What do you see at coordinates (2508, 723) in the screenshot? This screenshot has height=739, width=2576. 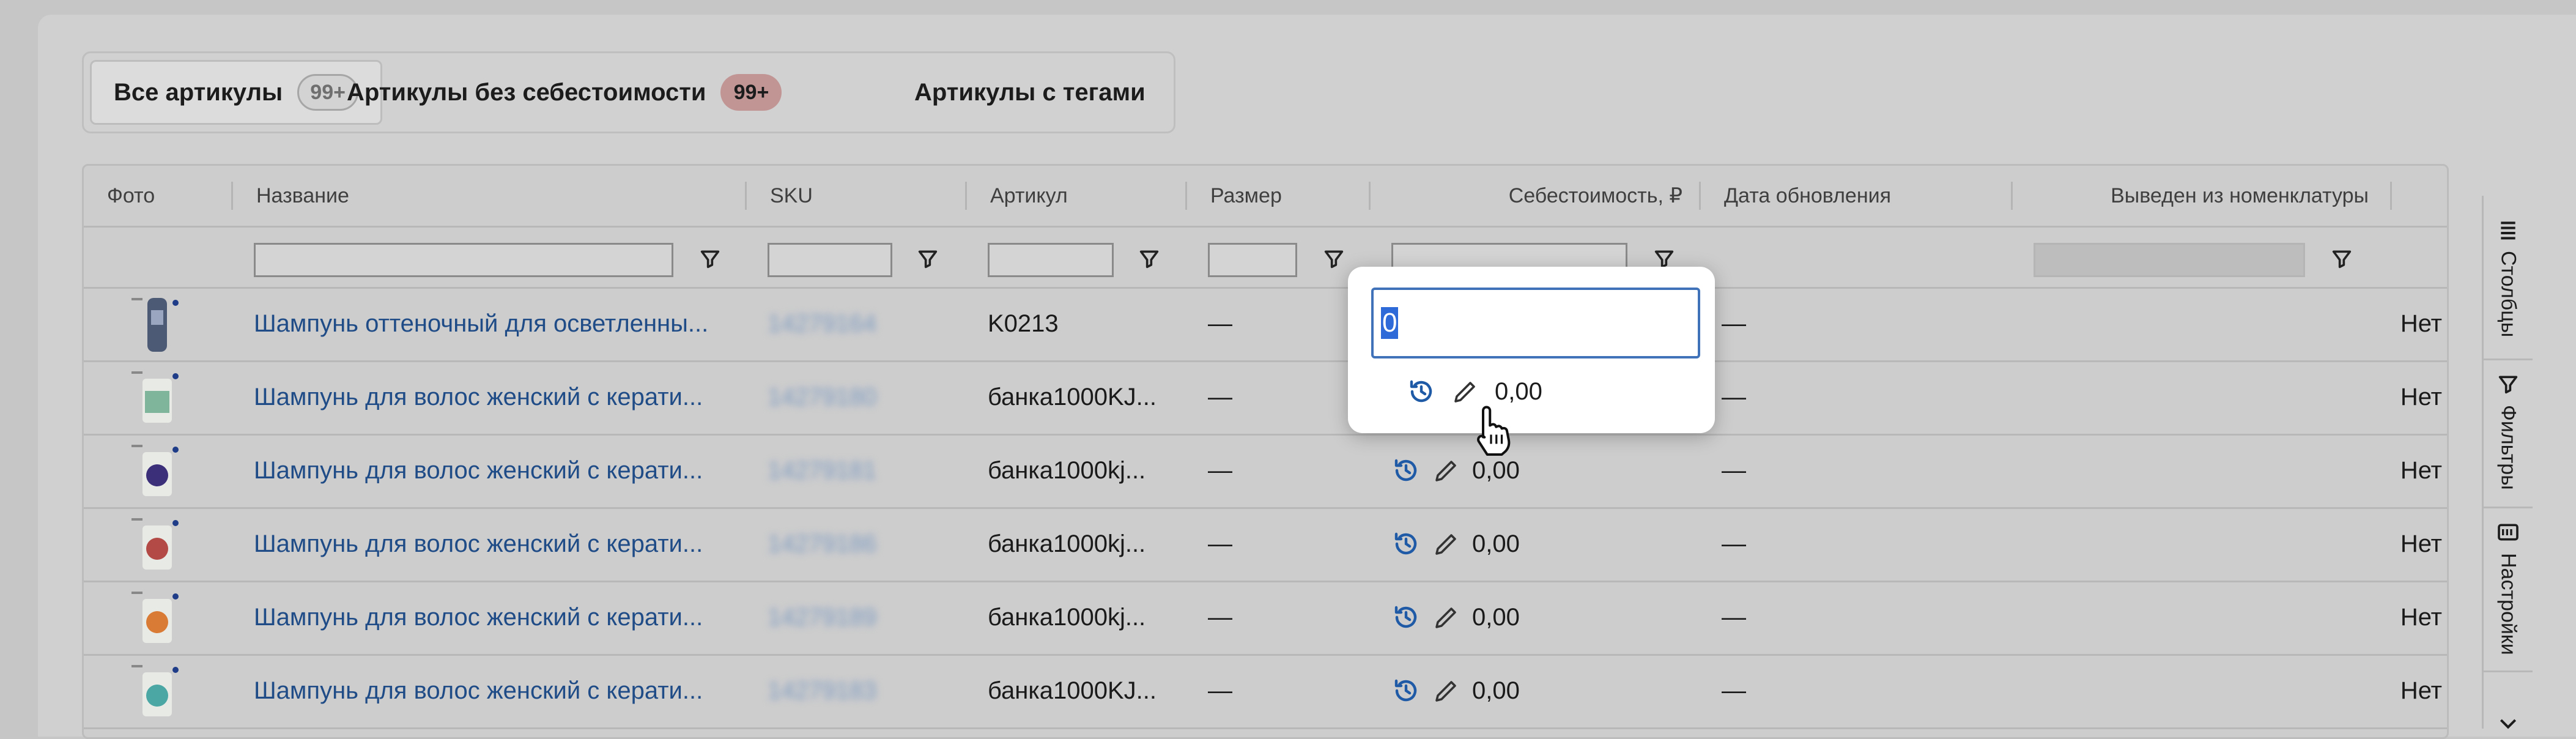 I see `chevron-down-icon` at bounding box center [2508, 723].